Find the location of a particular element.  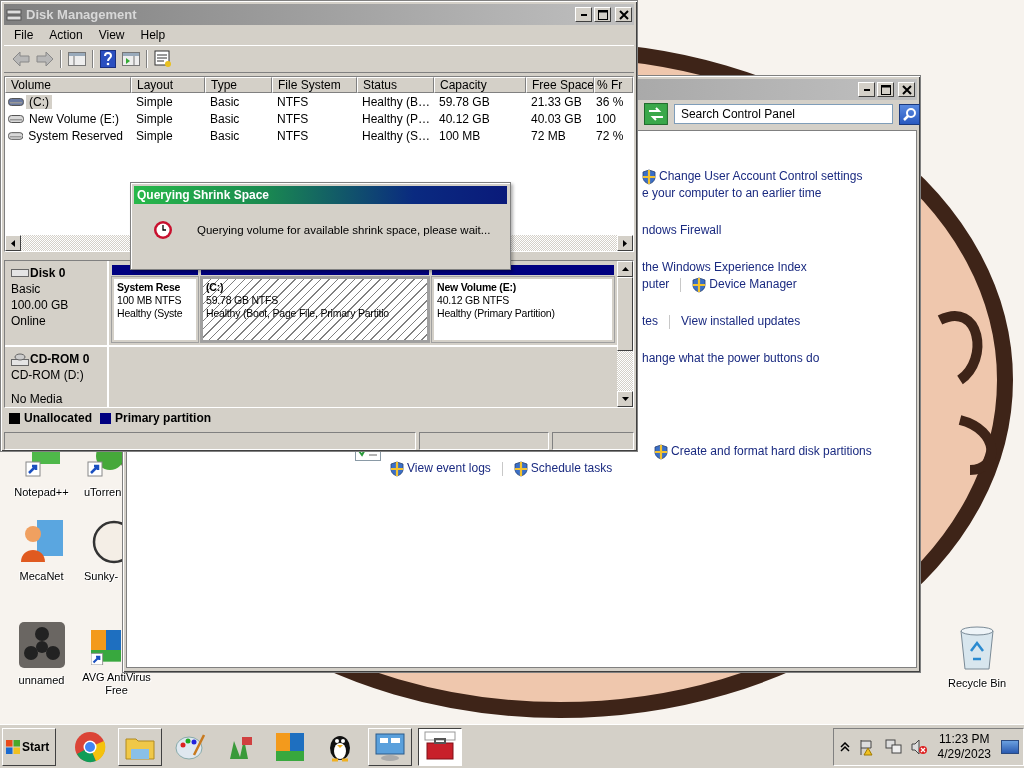

legend-label: Primary partition is located at coordinates (163, 418).